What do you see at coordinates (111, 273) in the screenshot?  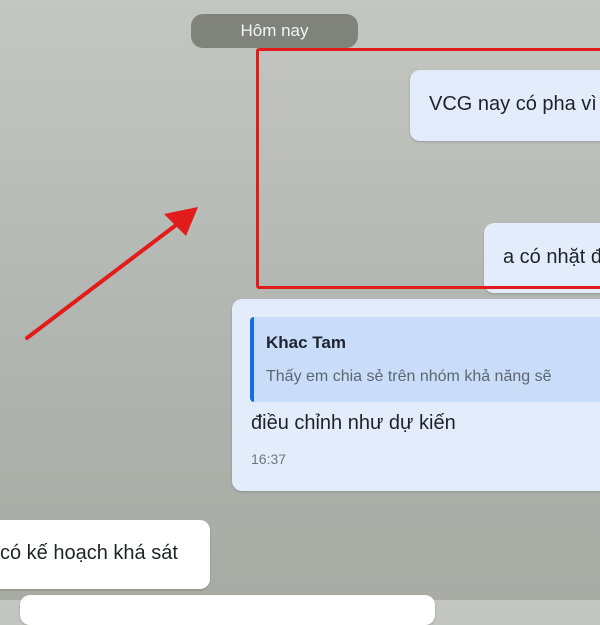 I see `annotation-arrow-icon` at bounding box center [111, 273].